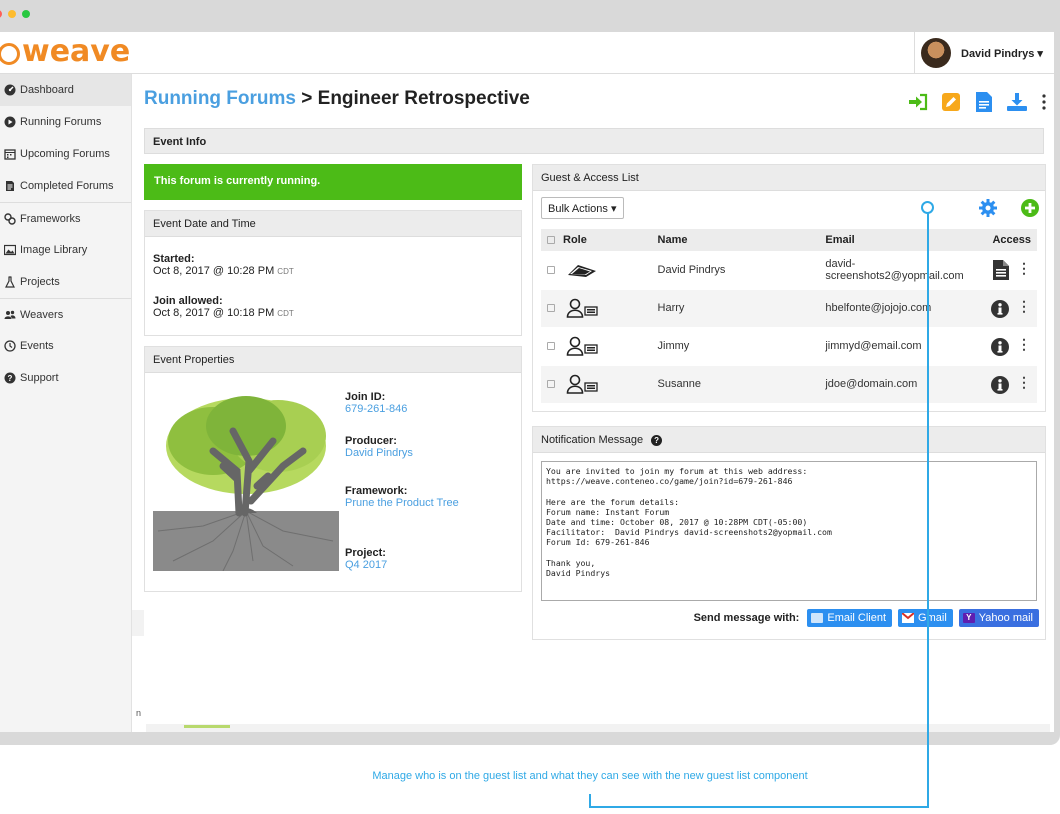 Image resolution: width=1060 pixels, height=814 pixels. I want to click on sidebar-item-image-library: Image Library, so click(65, 250).